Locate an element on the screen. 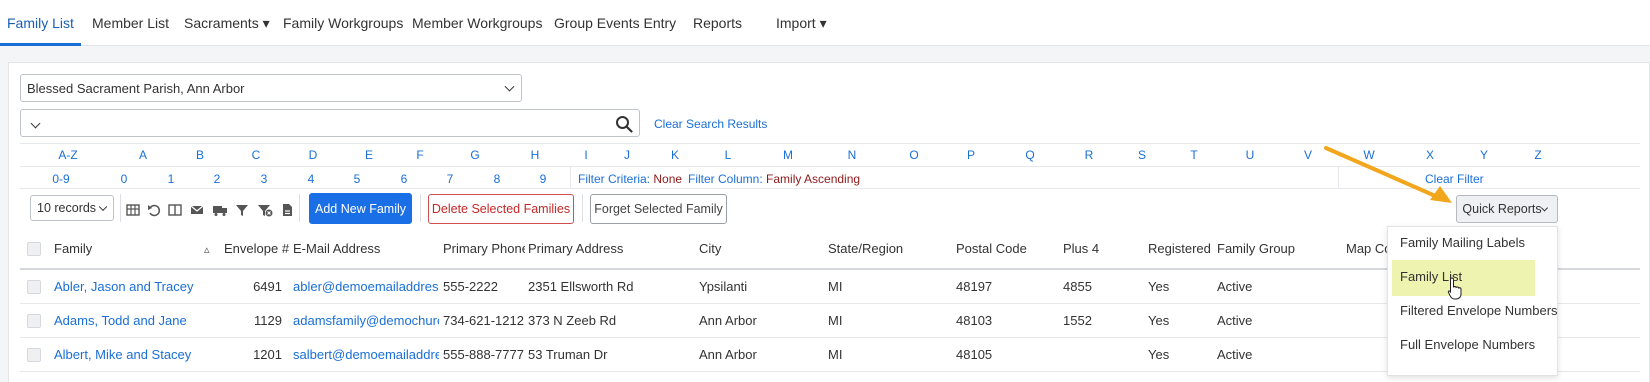  digit-filter-3: 3 is located at coordinates (264, 179).